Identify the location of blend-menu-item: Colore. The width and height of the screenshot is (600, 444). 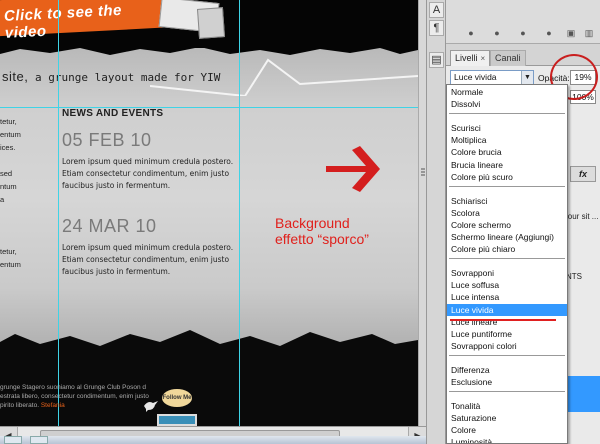
(507, 430).